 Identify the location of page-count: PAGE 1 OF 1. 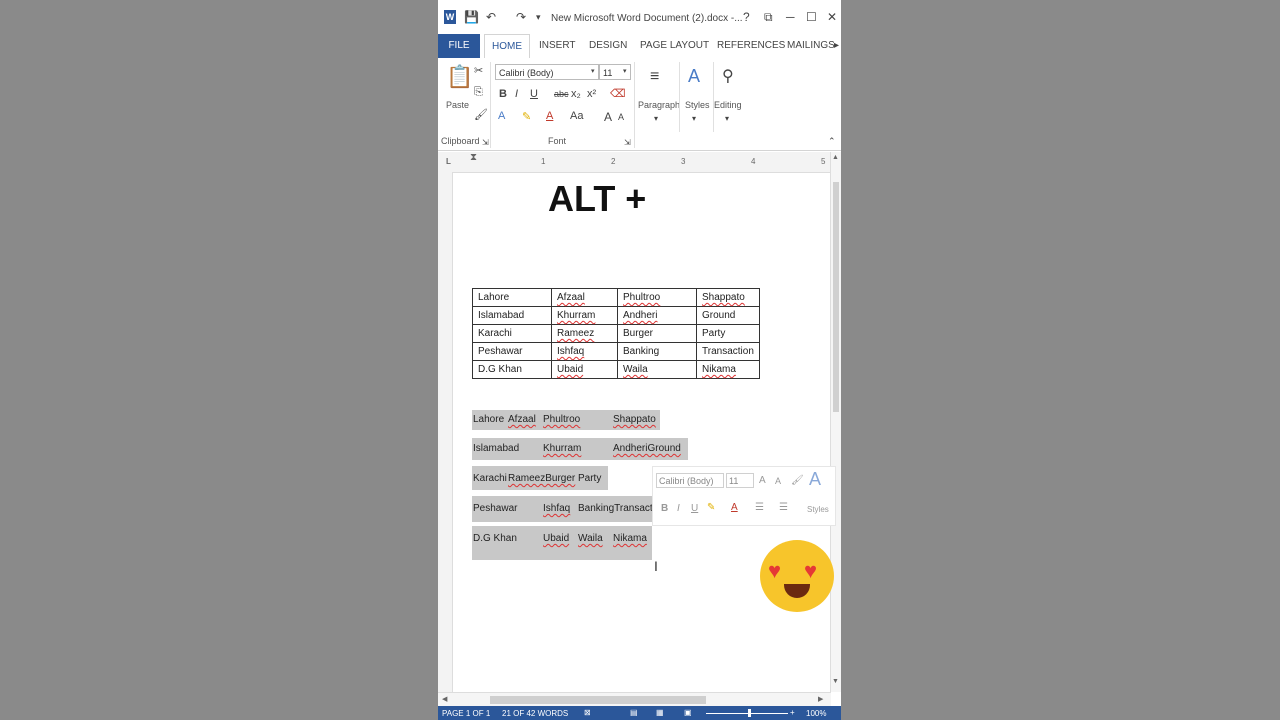
(466, 713).